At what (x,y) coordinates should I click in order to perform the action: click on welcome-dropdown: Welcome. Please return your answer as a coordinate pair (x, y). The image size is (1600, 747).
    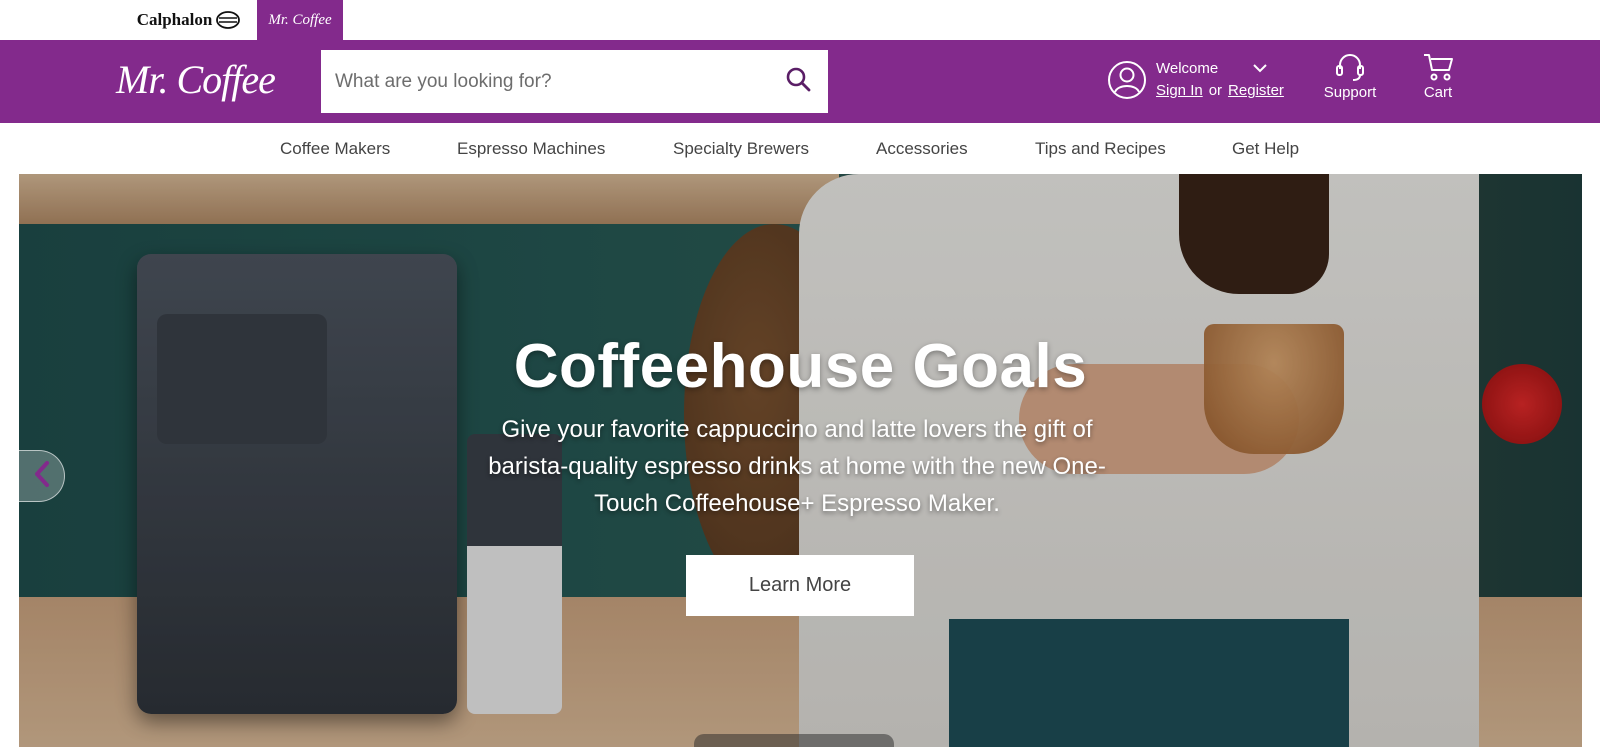
    Looking at the image, I should click on (1220, 68).